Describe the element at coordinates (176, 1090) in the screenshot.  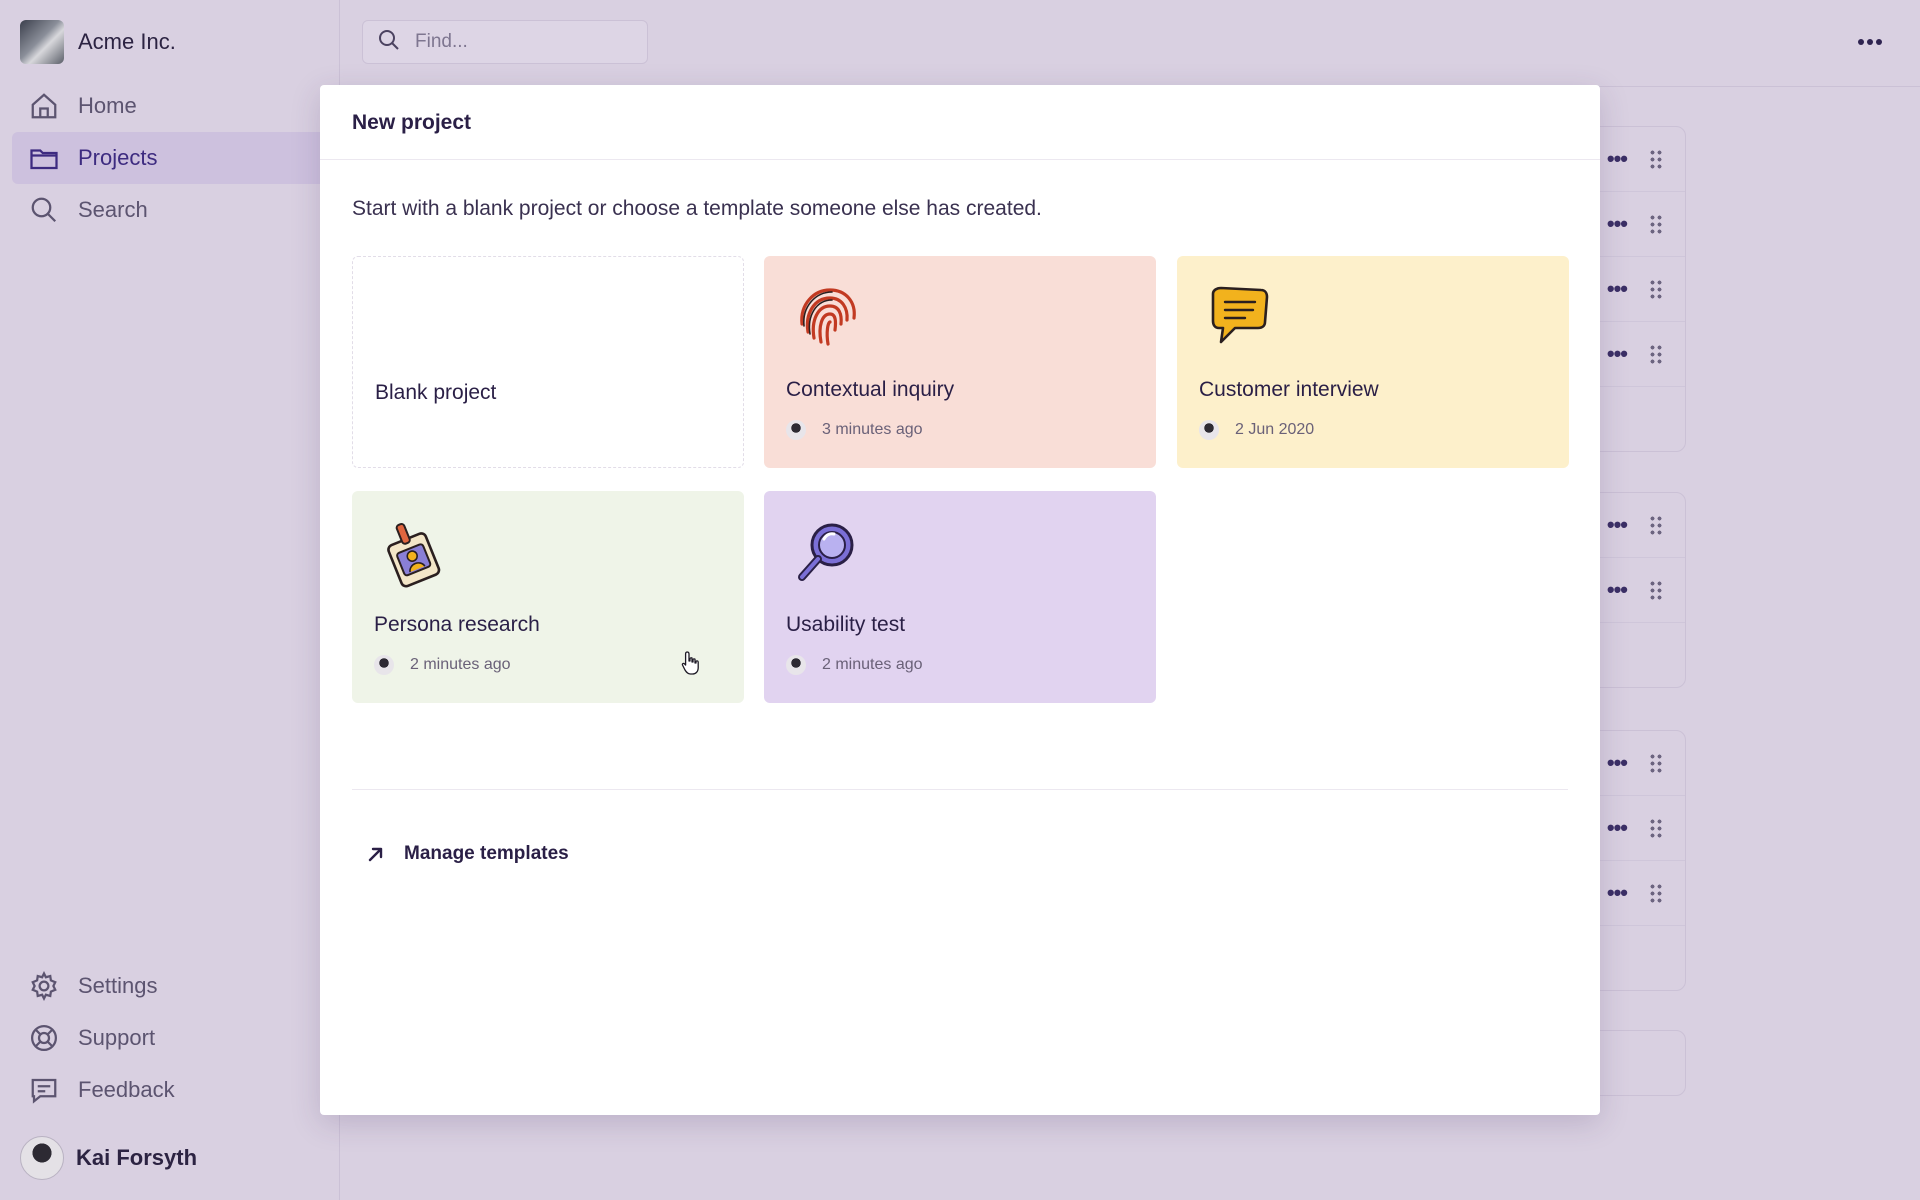
I see `nav-item-feedback: Feedback` at that location.